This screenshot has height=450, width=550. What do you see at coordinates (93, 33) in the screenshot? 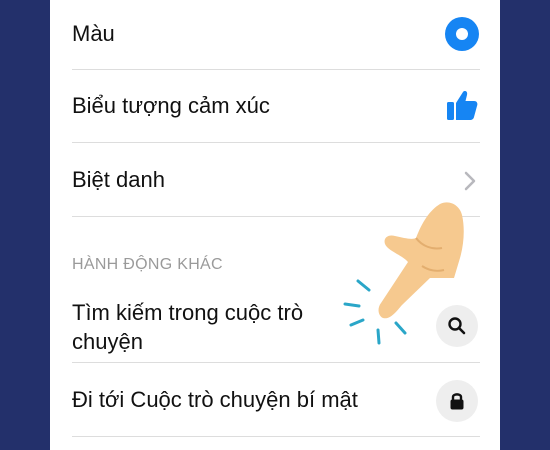
I see `color-setting-label: Màu` at bounding box center [93, 33].